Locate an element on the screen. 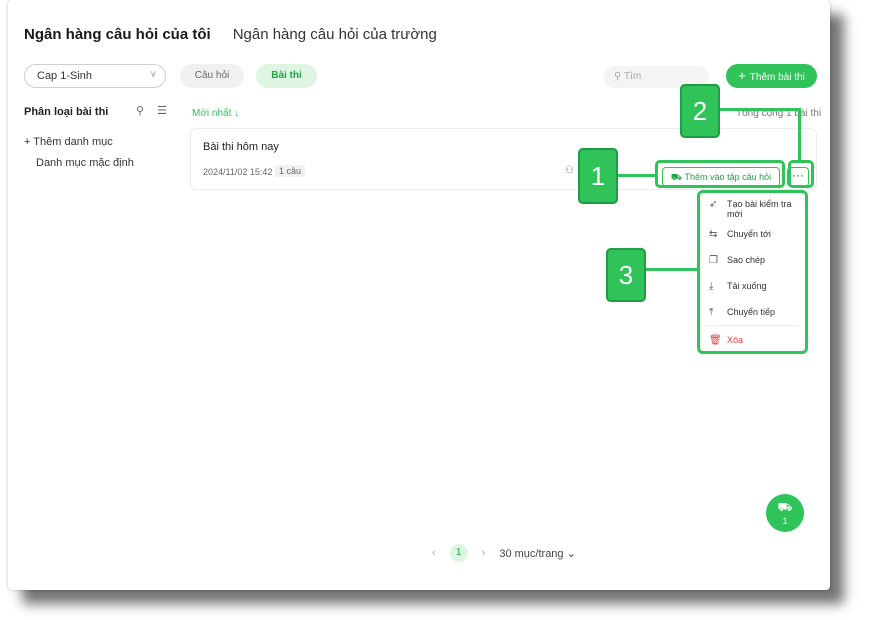  menu-divider is located at coordinates (752, 325).